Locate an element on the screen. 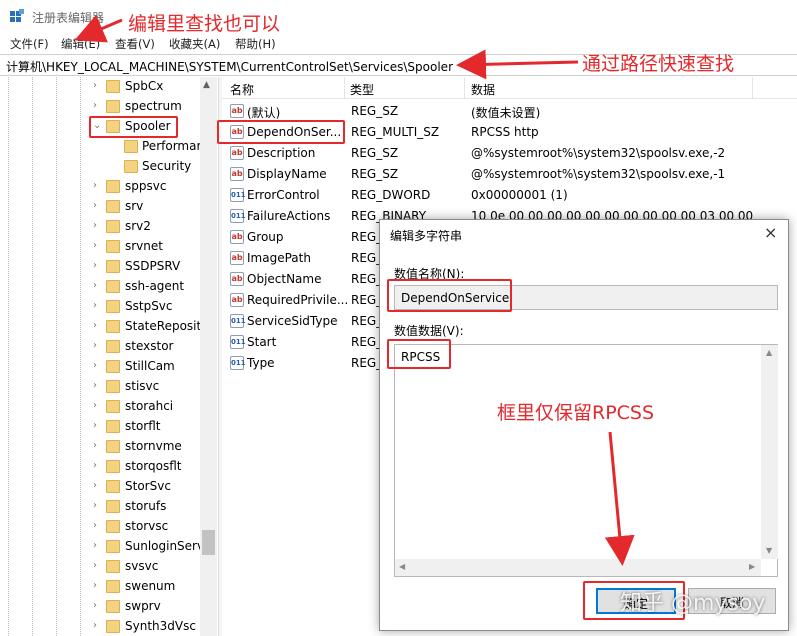 The image size is (797, 636). arrow-to-edit-menu is located at coordinates (98, 28).